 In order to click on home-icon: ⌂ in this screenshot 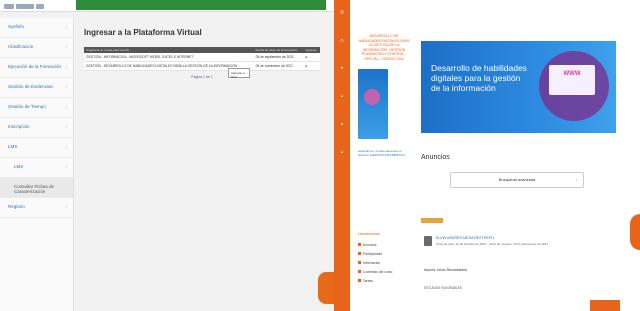, I will do `click(342, 41)`.